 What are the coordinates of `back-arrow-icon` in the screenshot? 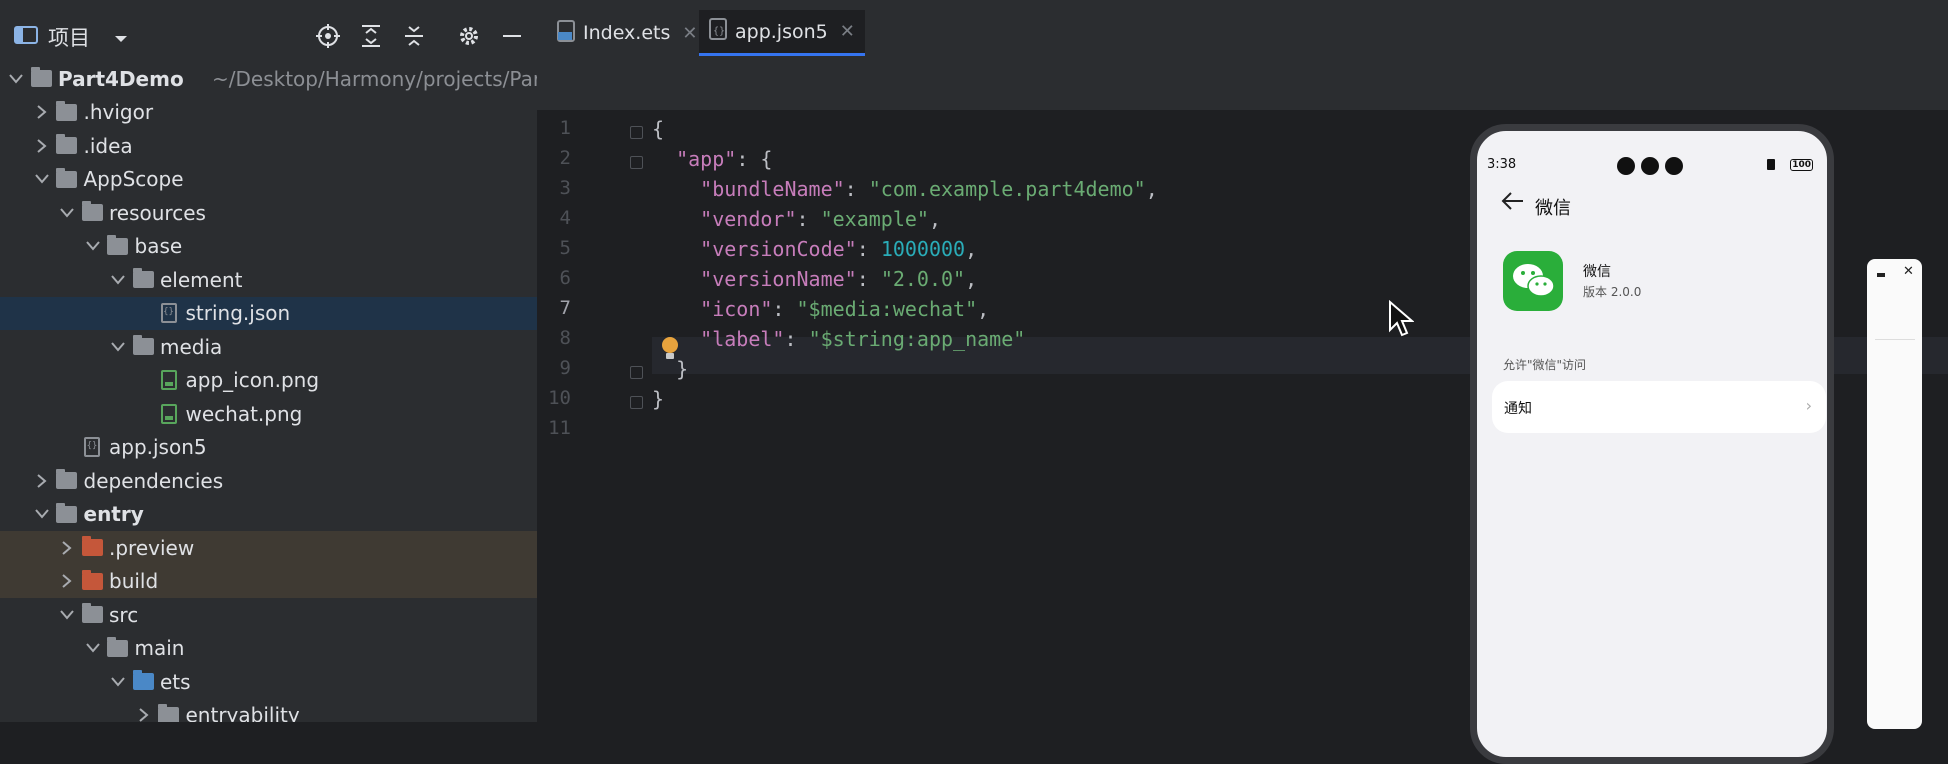 It's located at (1513, 204).